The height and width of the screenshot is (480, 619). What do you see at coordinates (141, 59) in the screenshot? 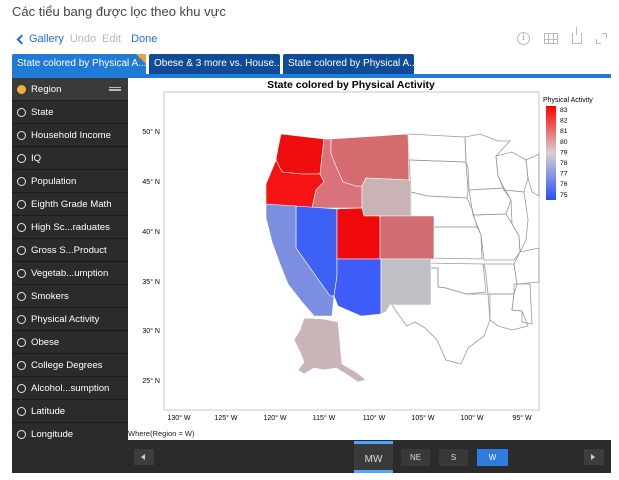
I see `tab-corner-marker` at bounding box center [141, 59].